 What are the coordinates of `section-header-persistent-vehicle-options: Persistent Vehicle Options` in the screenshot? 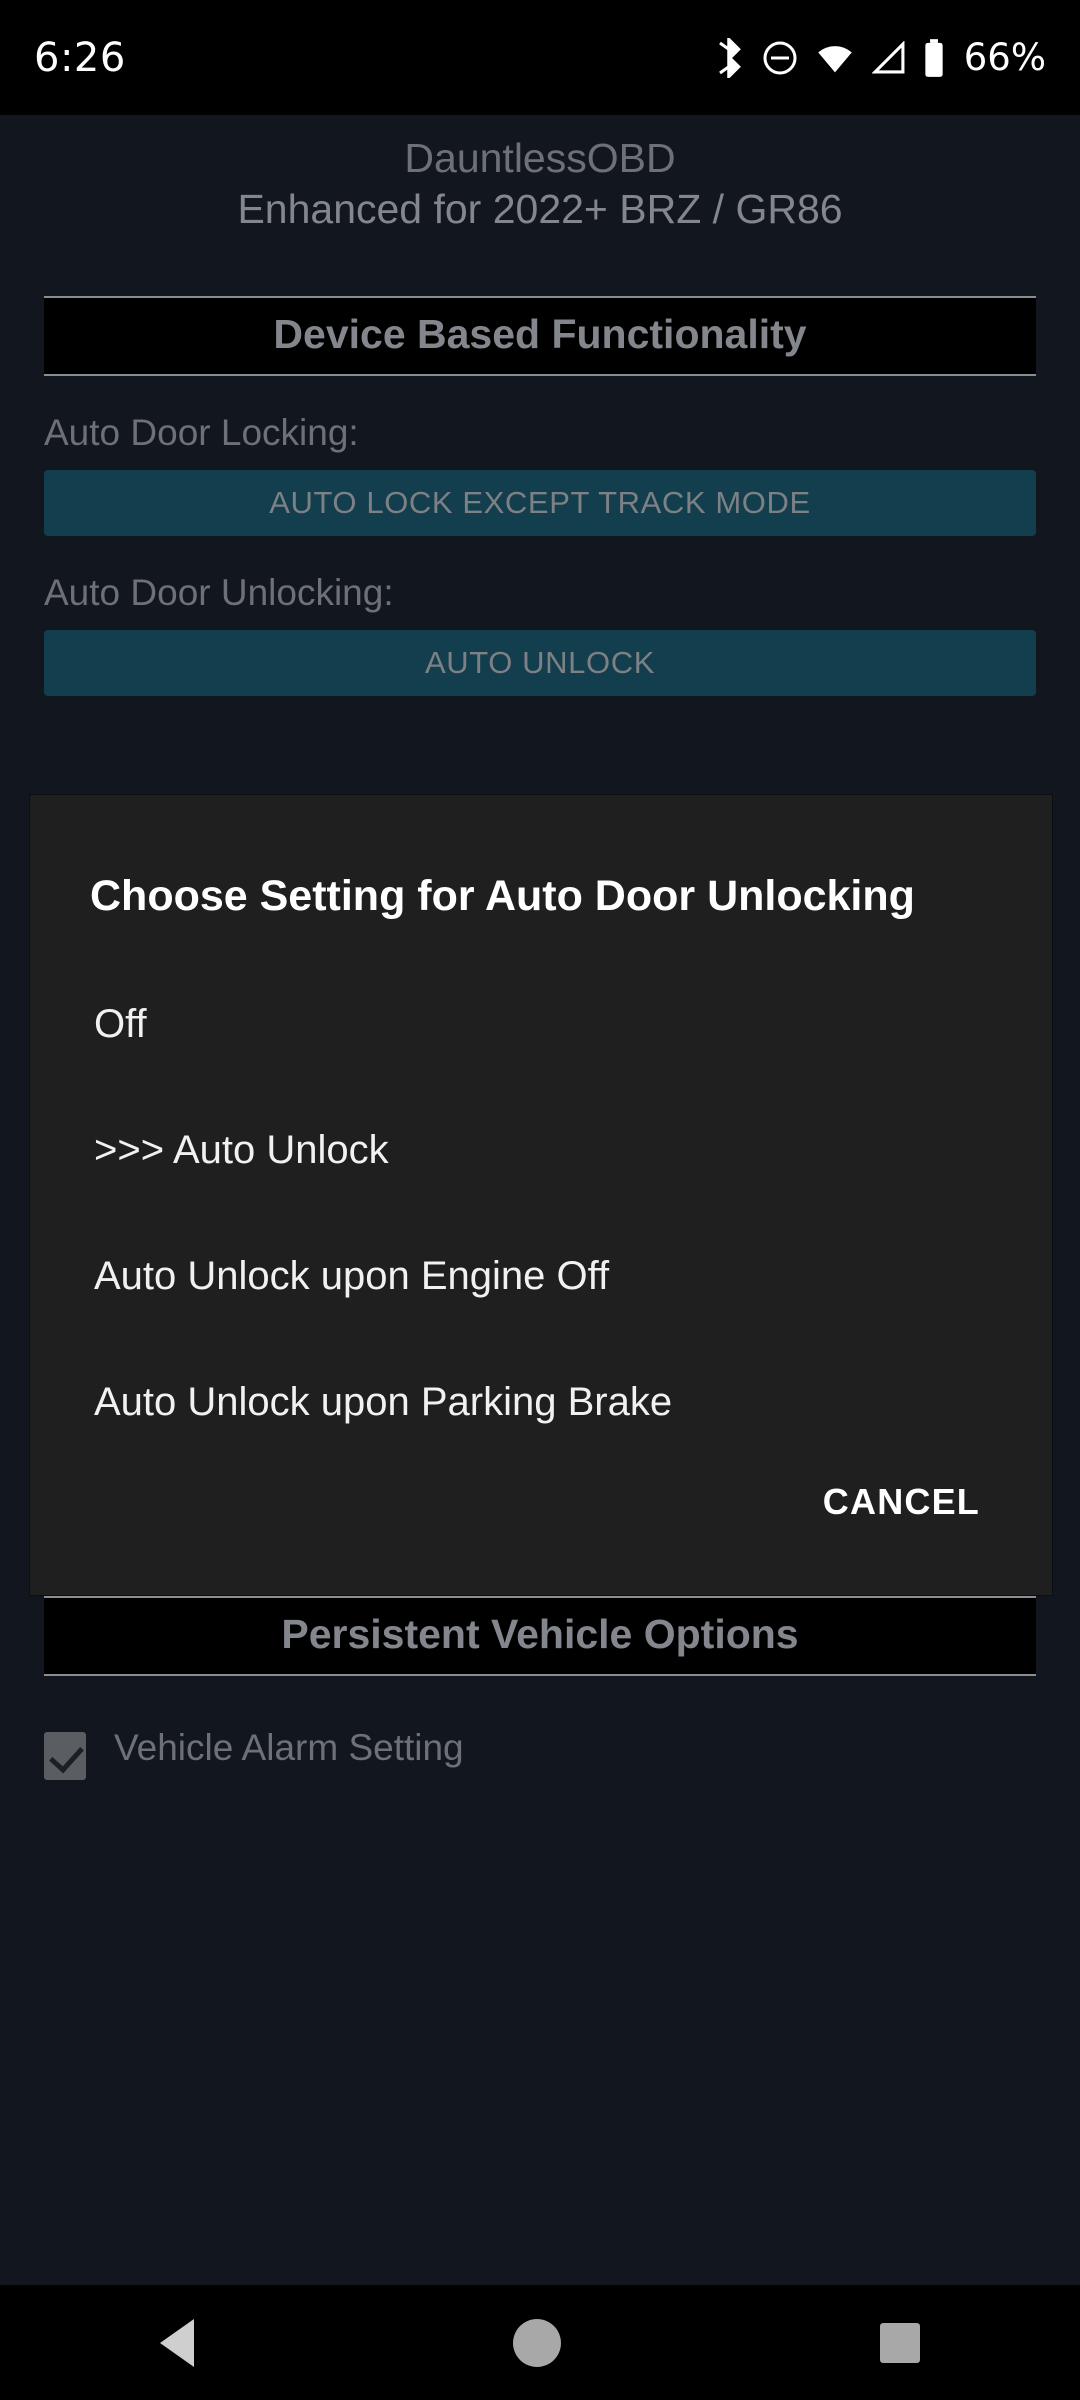 It's located at (540, 1635).